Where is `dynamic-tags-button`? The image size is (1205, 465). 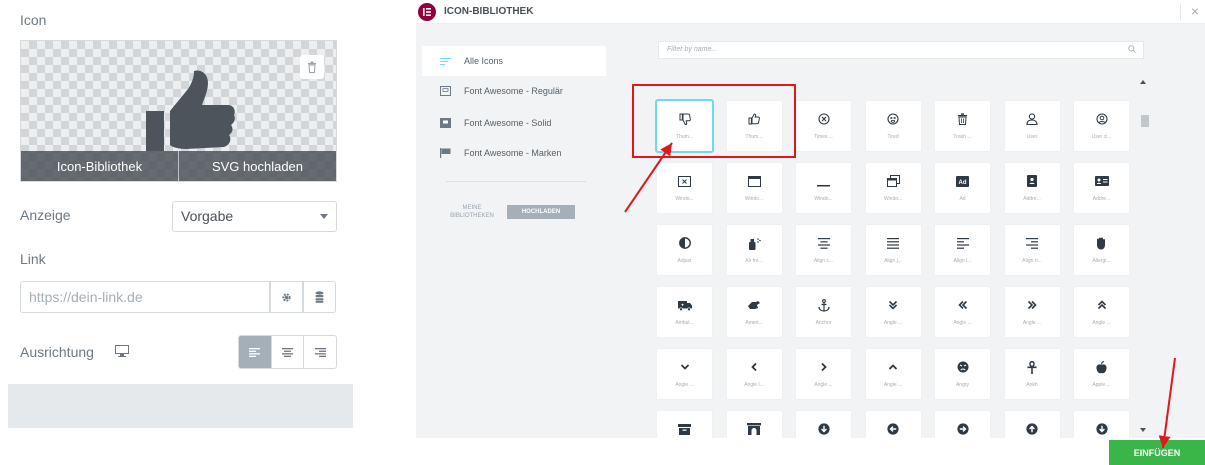
dynamic-tags-button is located at coordinates (319, 297).